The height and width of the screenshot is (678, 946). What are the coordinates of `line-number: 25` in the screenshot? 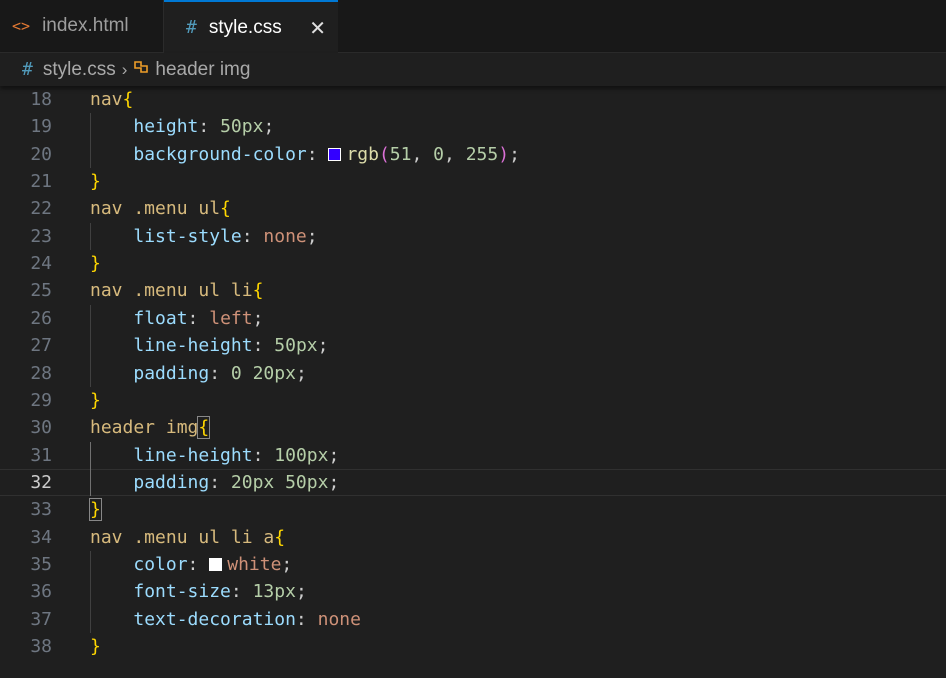 It's located at (41, 291).